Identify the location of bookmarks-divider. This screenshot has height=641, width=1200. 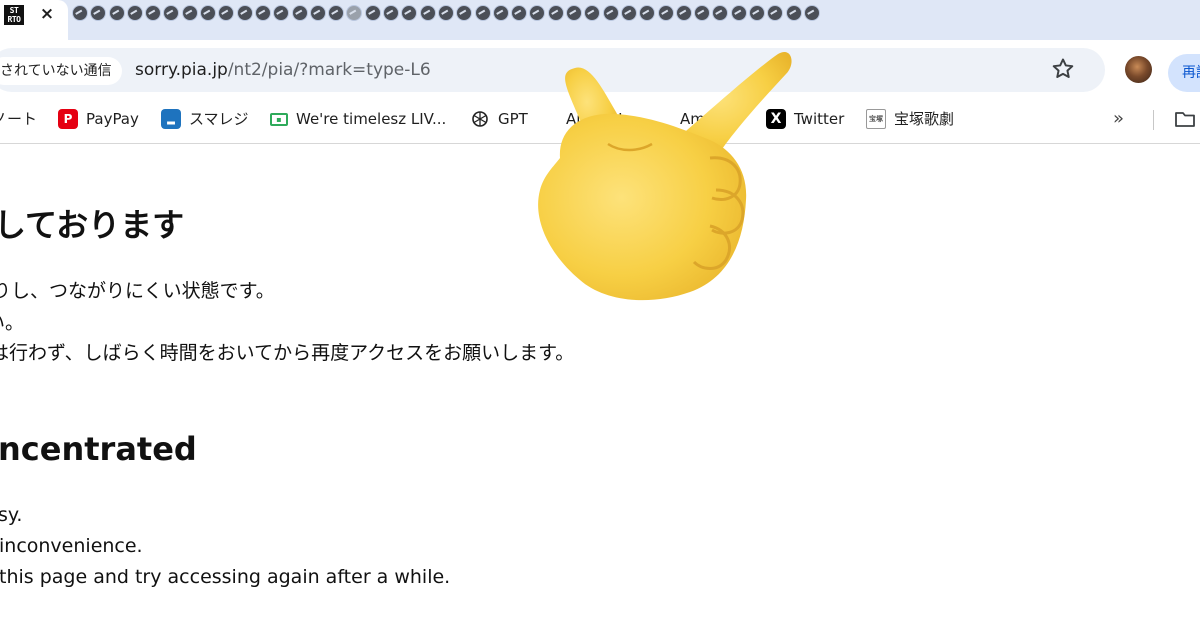
(1153, 120).